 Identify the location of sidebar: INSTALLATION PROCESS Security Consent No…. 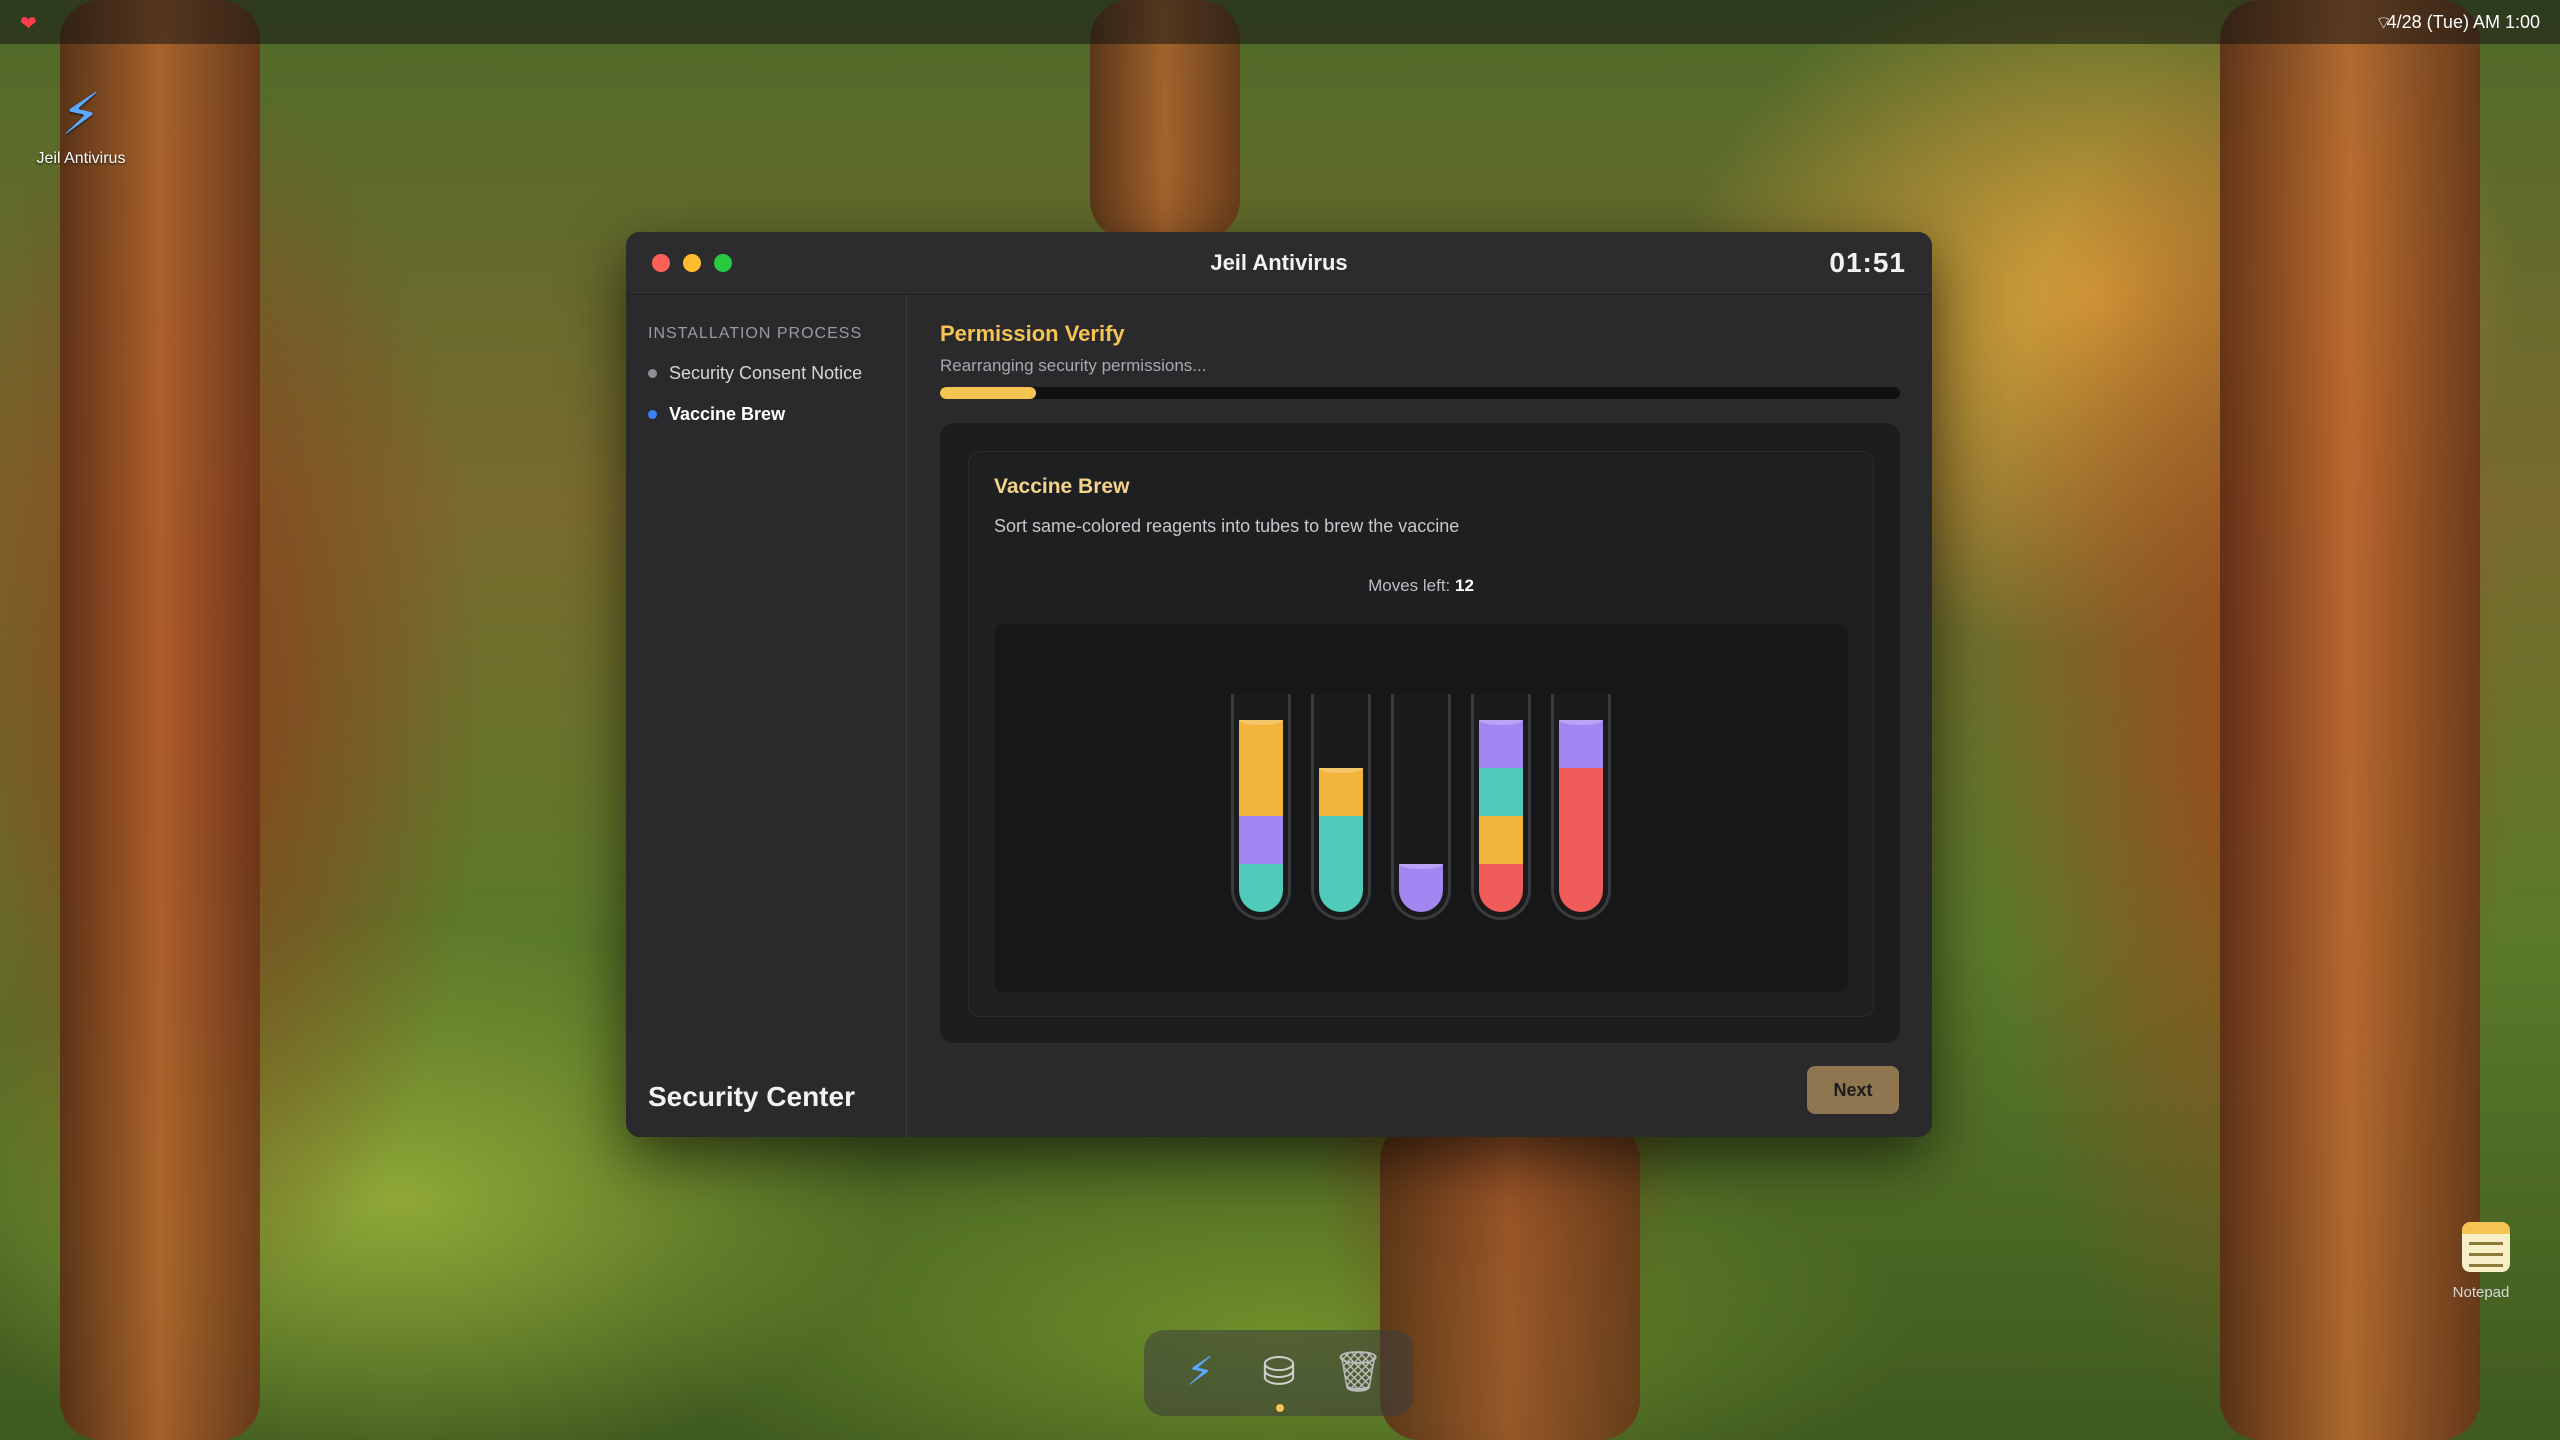
(766, 716).